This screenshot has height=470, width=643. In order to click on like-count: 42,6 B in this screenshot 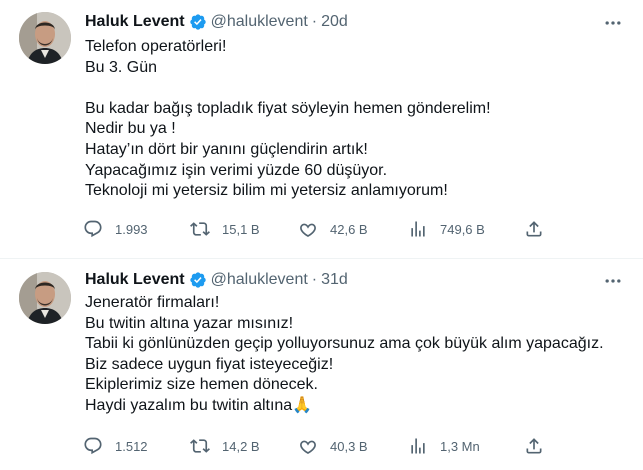, I will do `click(349, 229)`.